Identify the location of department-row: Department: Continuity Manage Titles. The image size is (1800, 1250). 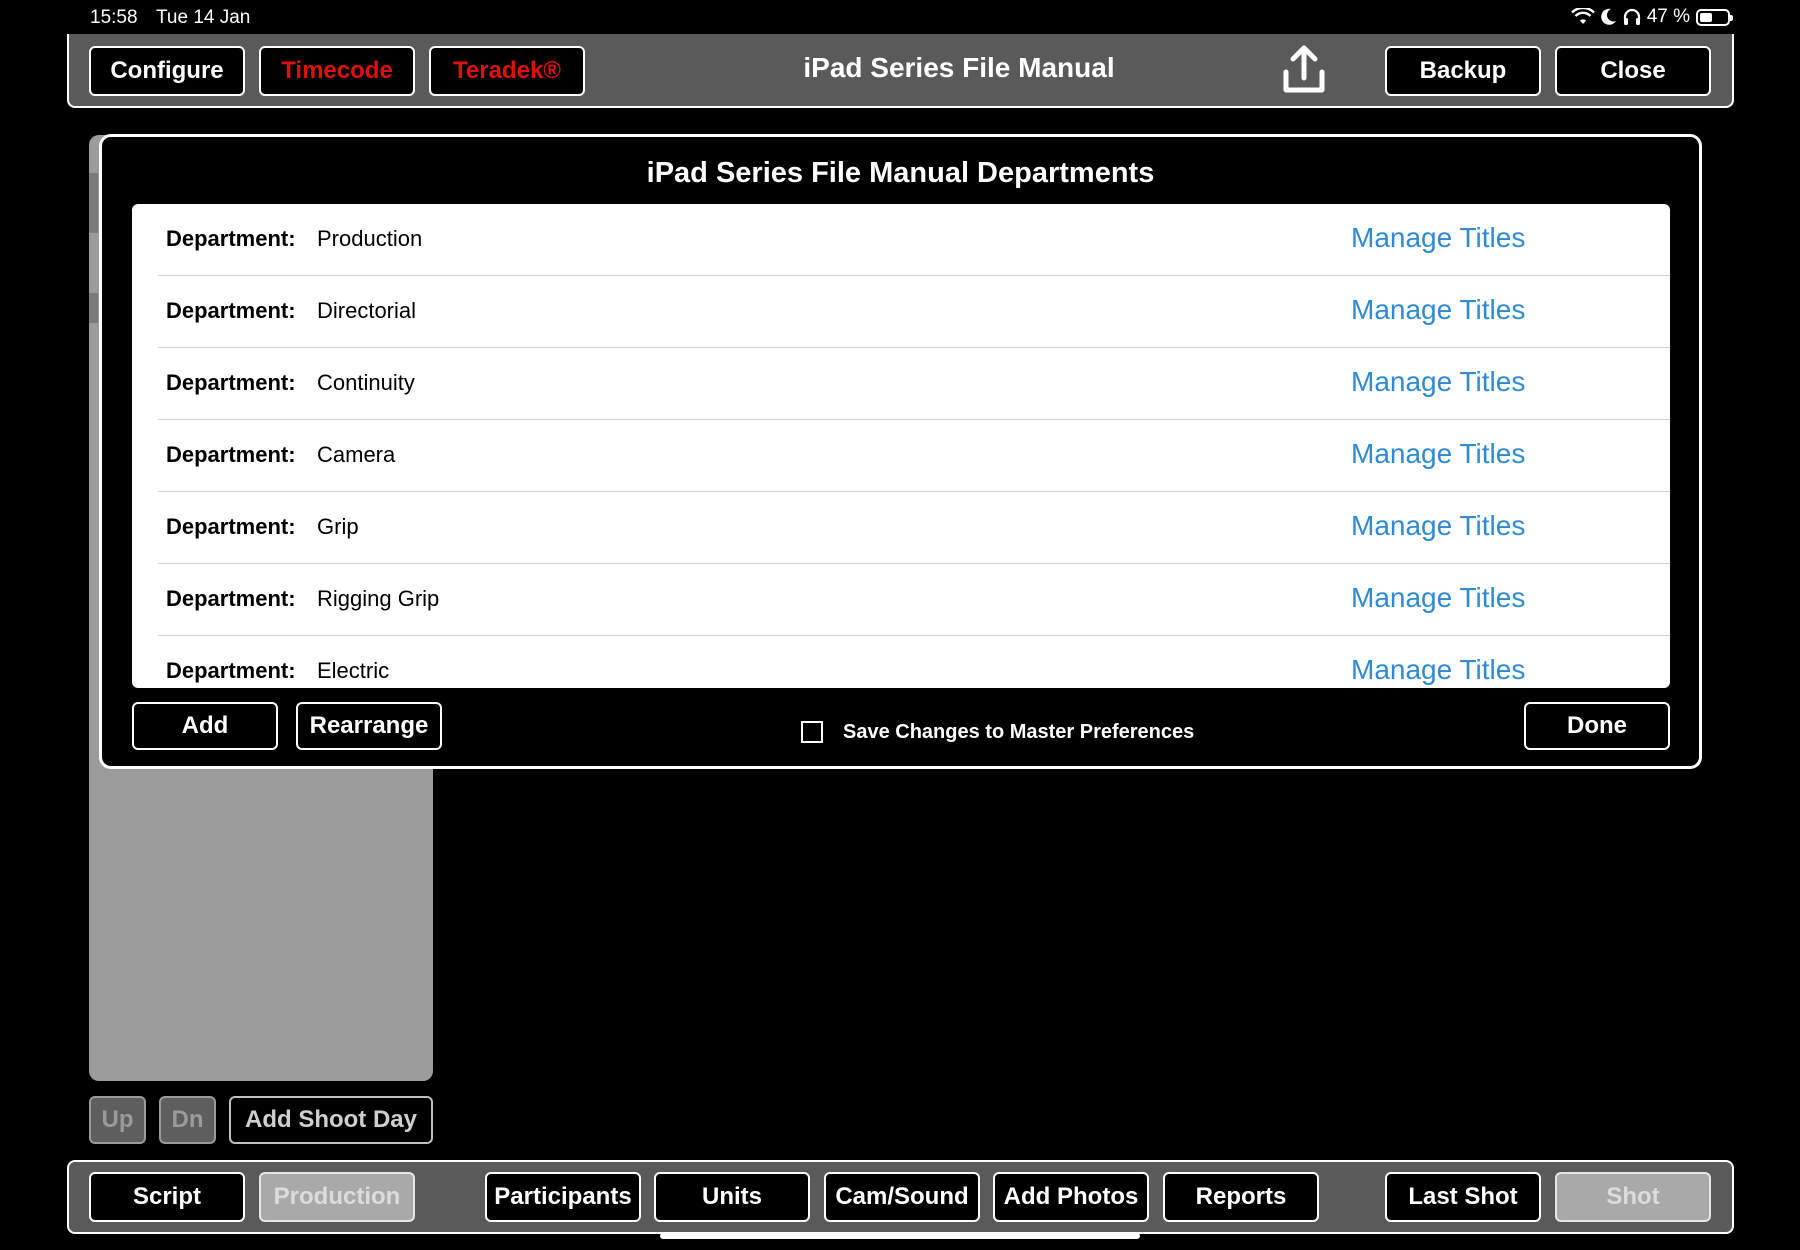
(901, 384).